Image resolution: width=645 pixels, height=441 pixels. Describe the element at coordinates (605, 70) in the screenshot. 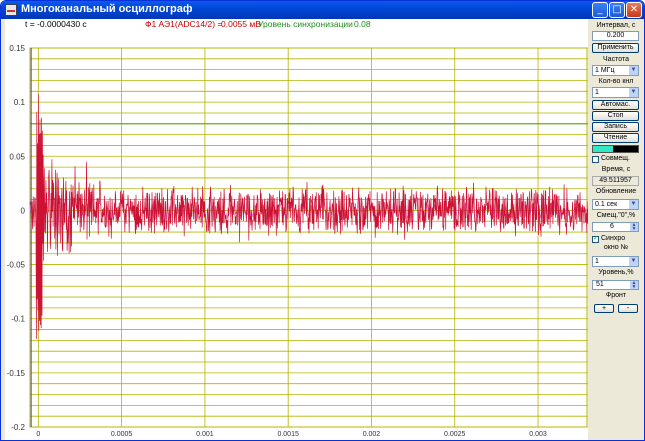

I see `frequency-value: 1 МГц` at that location.